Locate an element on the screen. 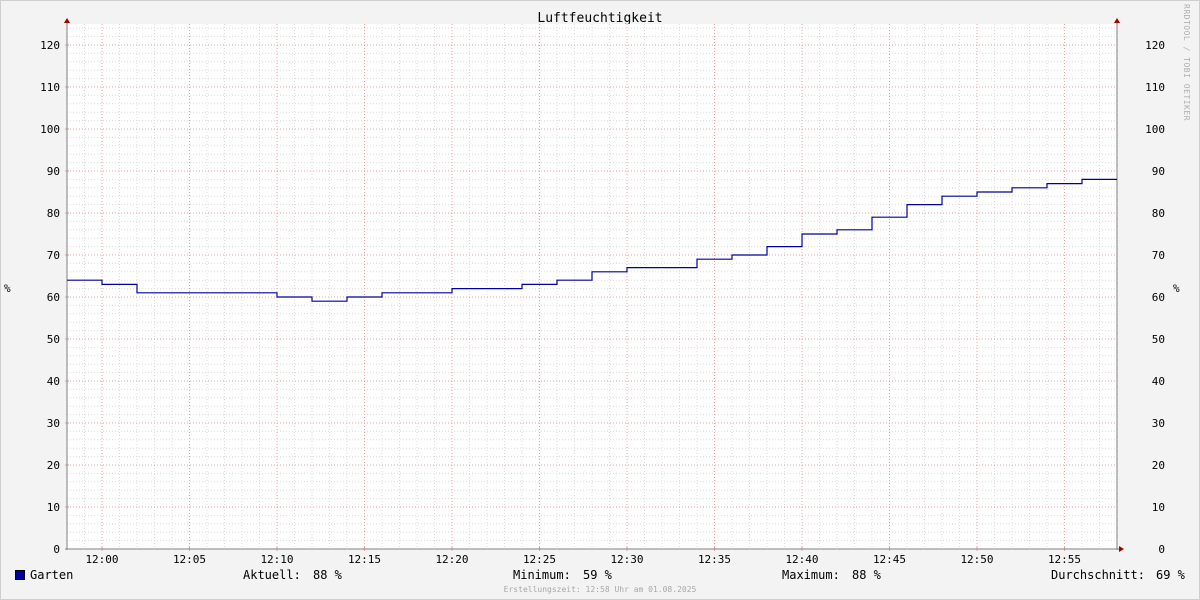  y-tick-label-left: 90 is located at coordinates (53, 171).